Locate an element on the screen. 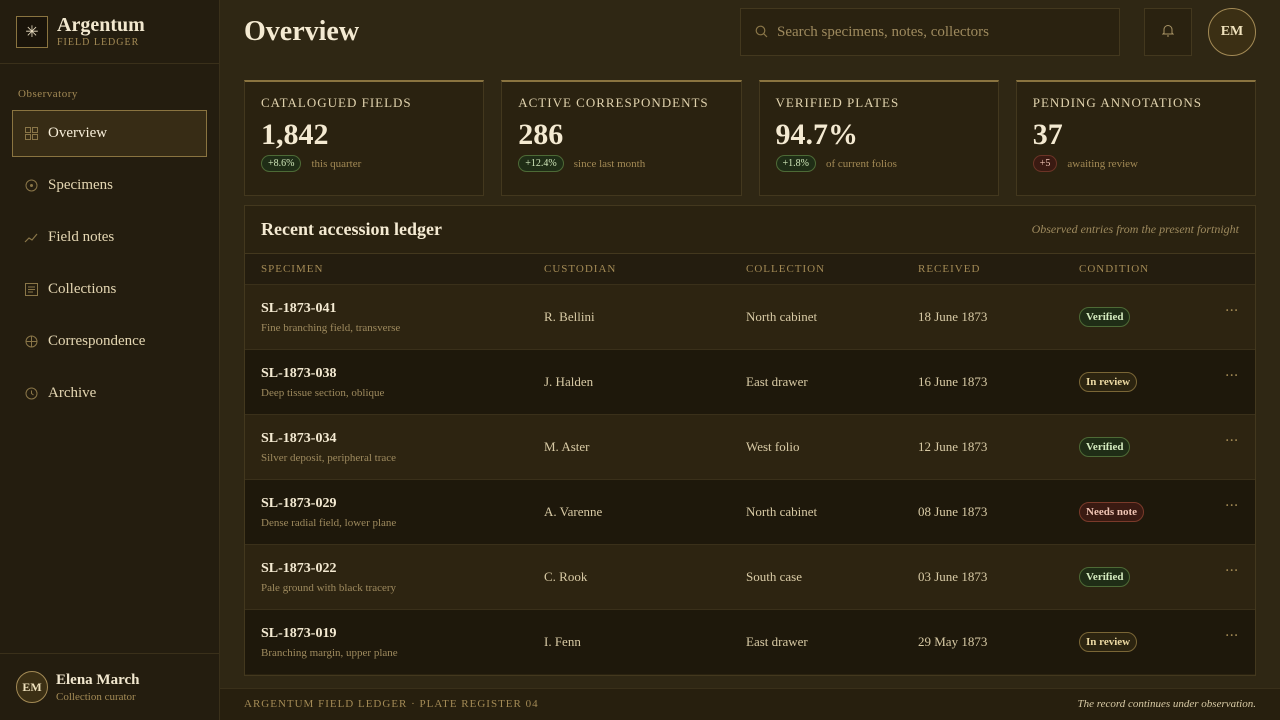  specimen-description: Deep tissue section, oblique is located at coordinates (323, 393).